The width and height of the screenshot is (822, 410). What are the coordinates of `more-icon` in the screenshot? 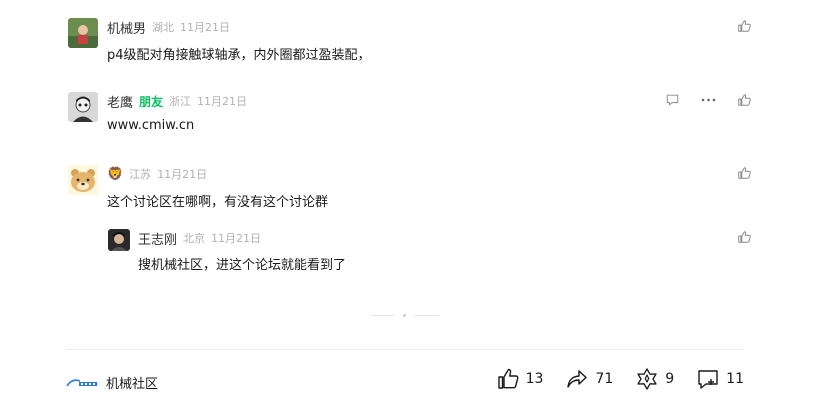 It's located at (708, 100).